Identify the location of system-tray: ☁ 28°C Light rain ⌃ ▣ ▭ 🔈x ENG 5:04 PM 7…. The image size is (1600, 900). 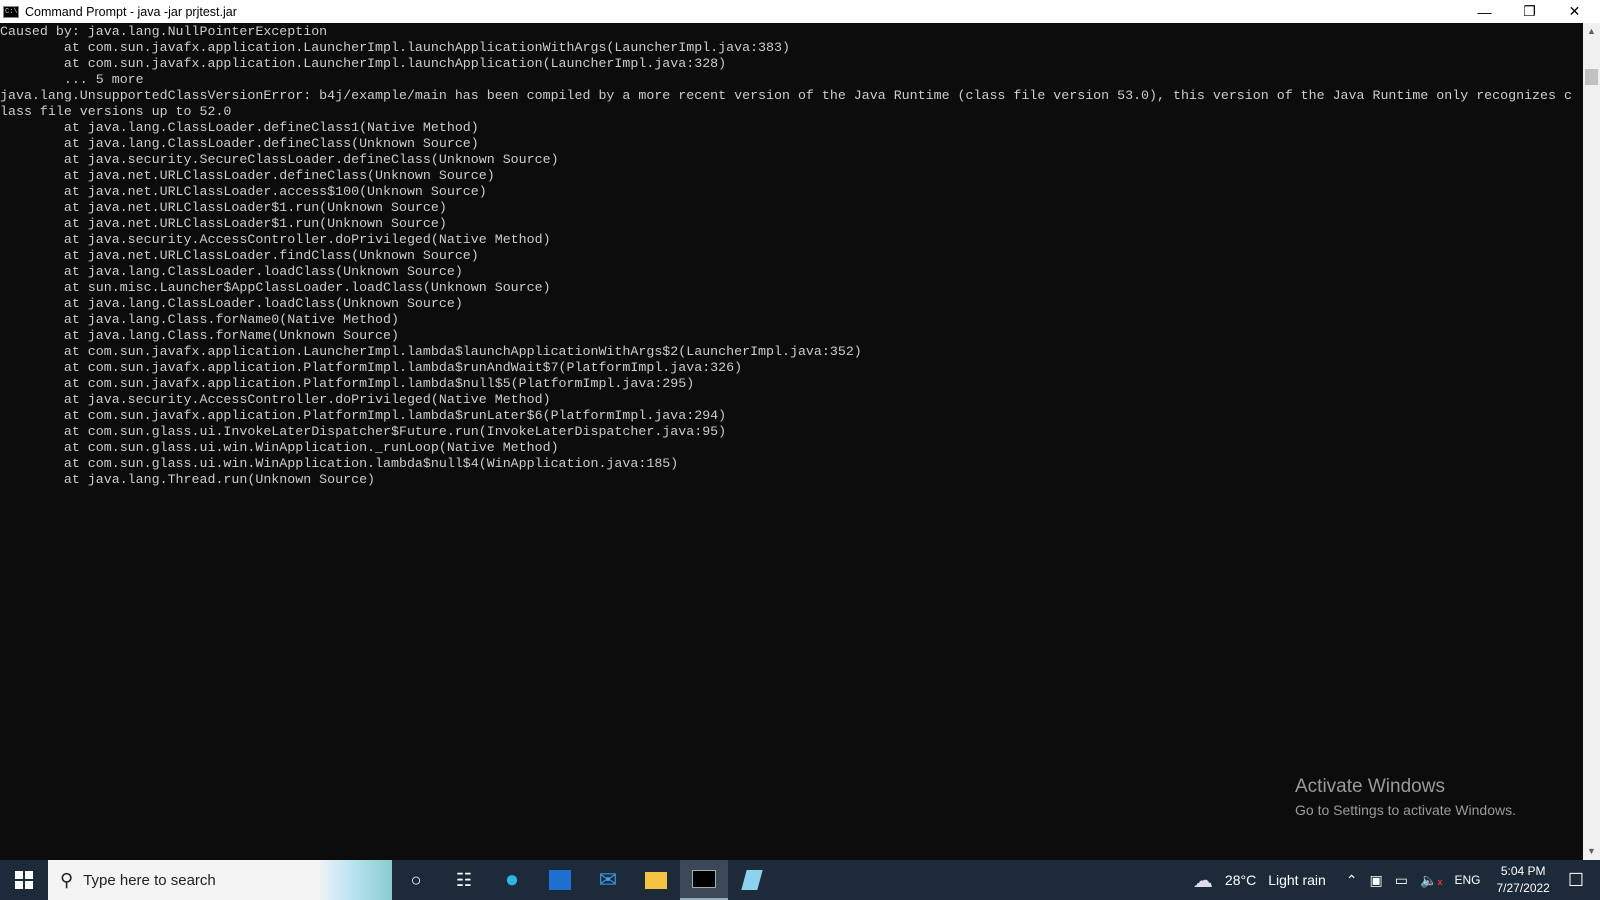
(1393, 880).